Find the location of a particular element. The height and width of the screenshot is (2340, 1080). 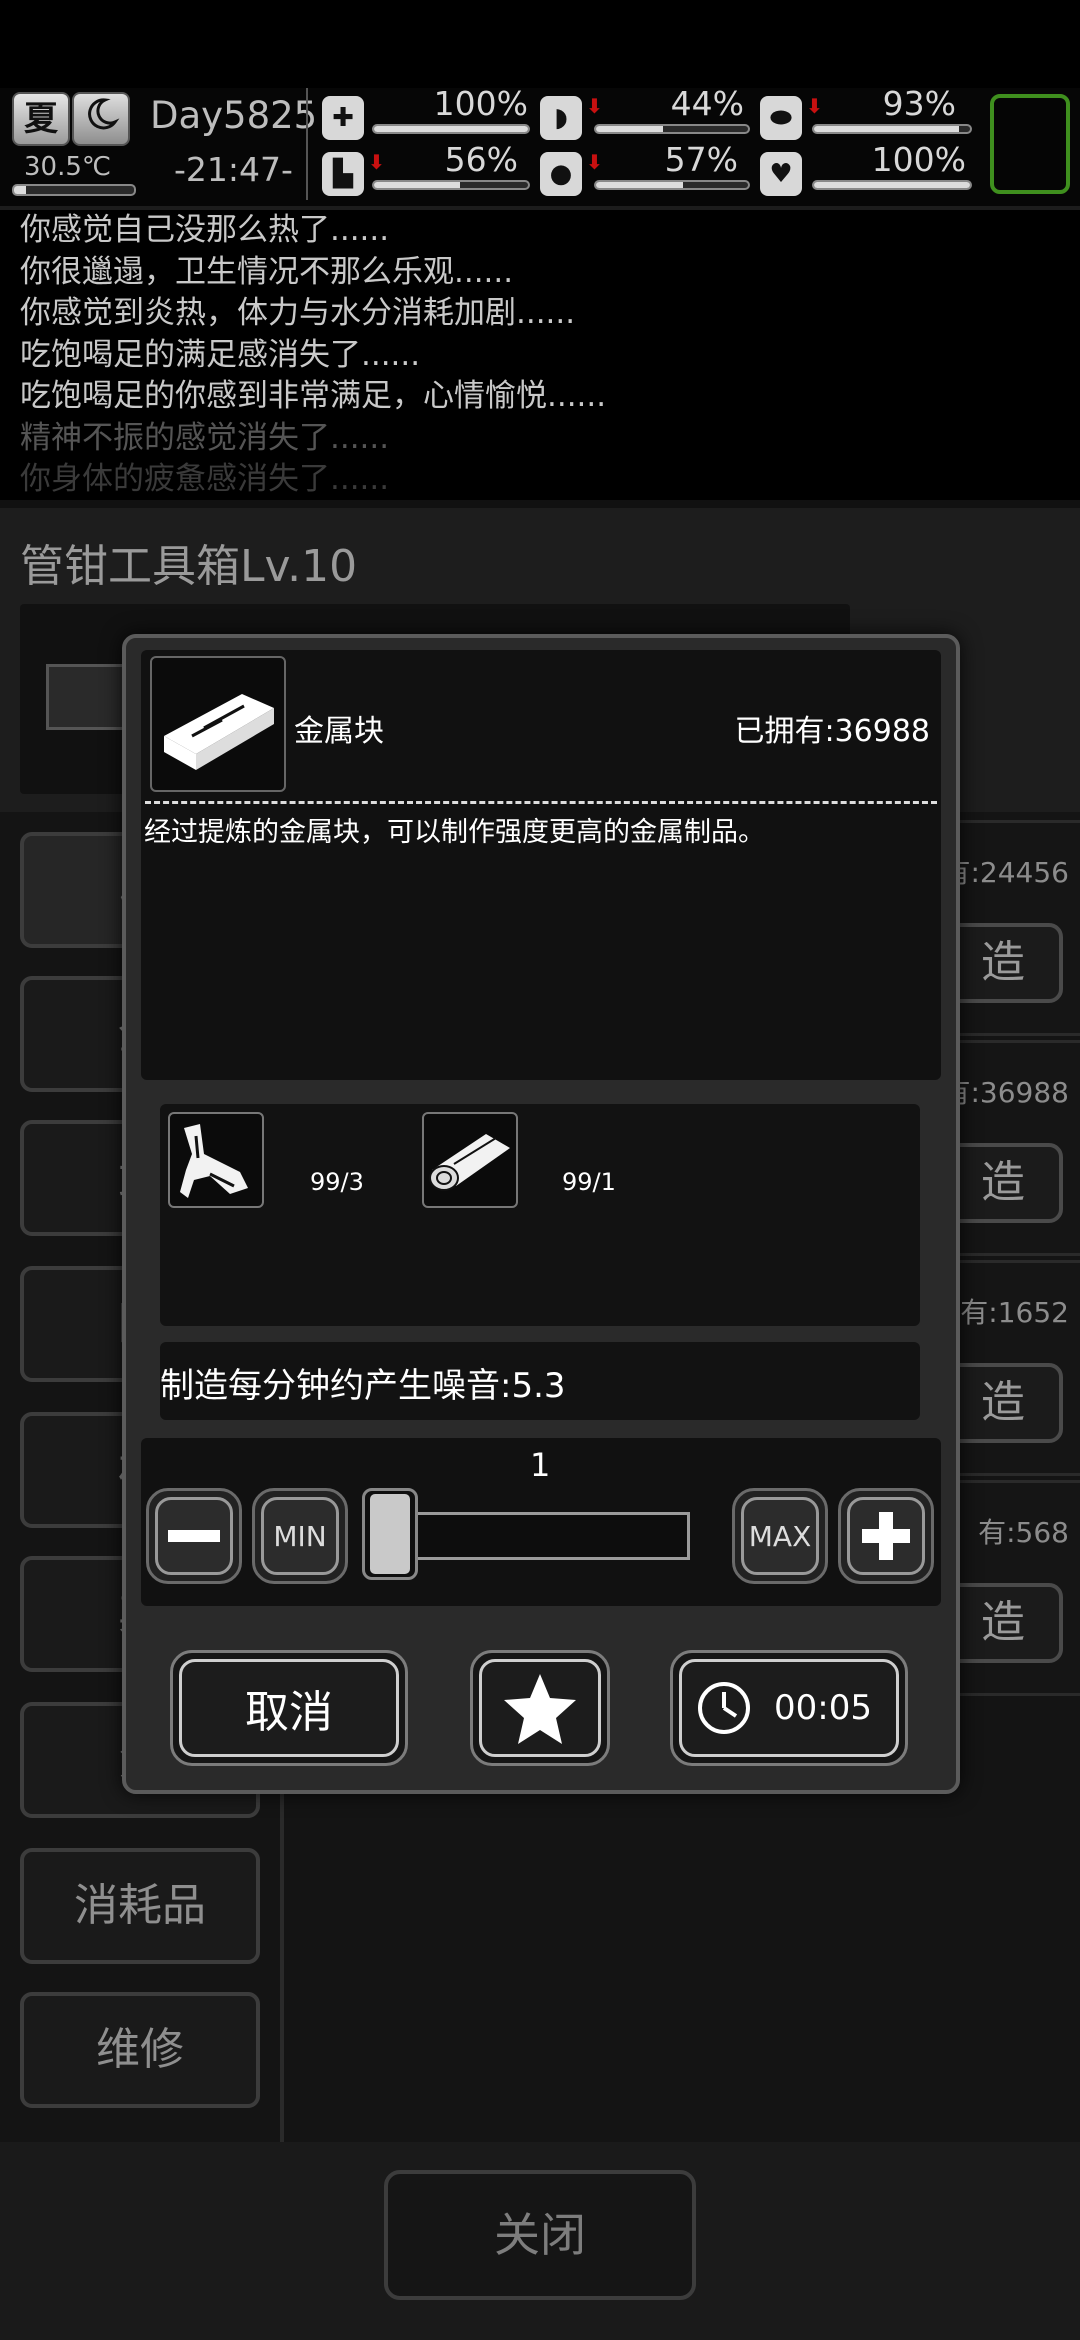

hunger-bar is located at coordinates (672, 129).